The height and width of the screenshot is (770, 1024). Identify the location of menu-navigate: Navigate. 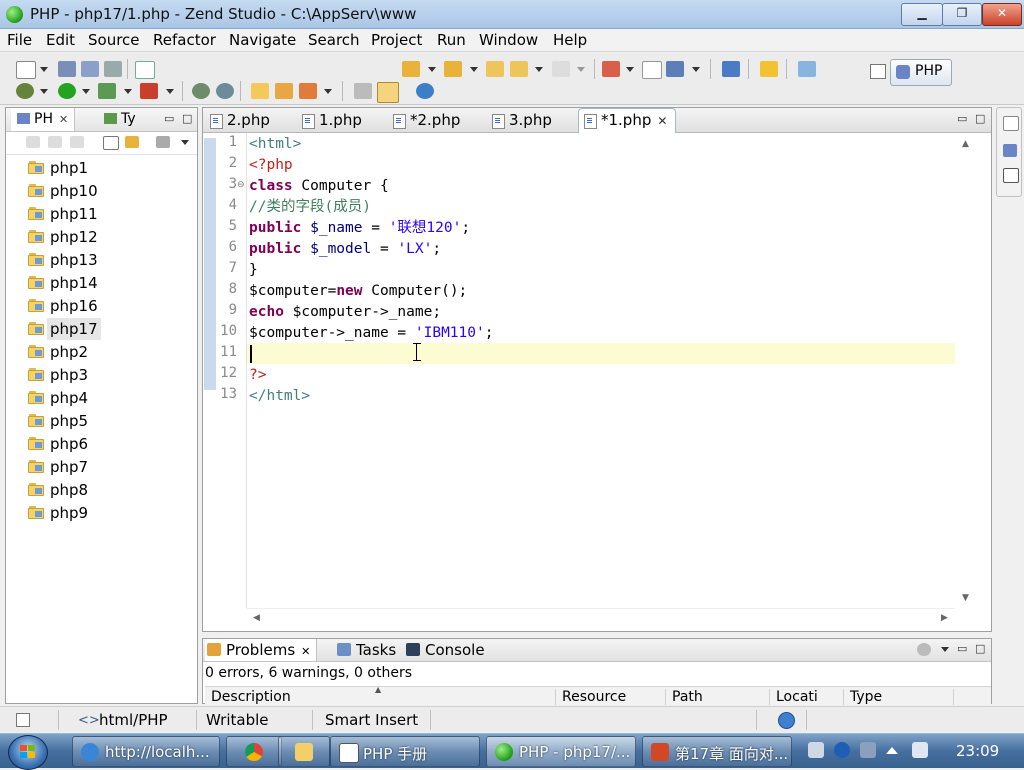
(262, 40).